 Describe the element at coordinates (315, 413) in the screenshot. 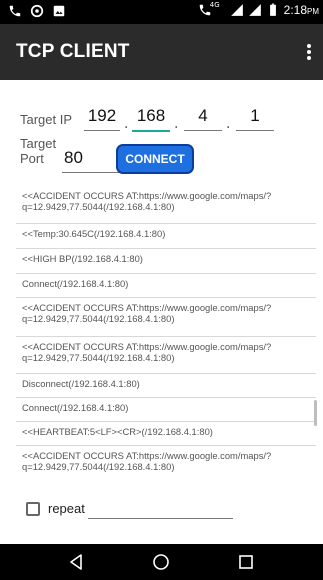

I see `log-scrollbar` at that location.